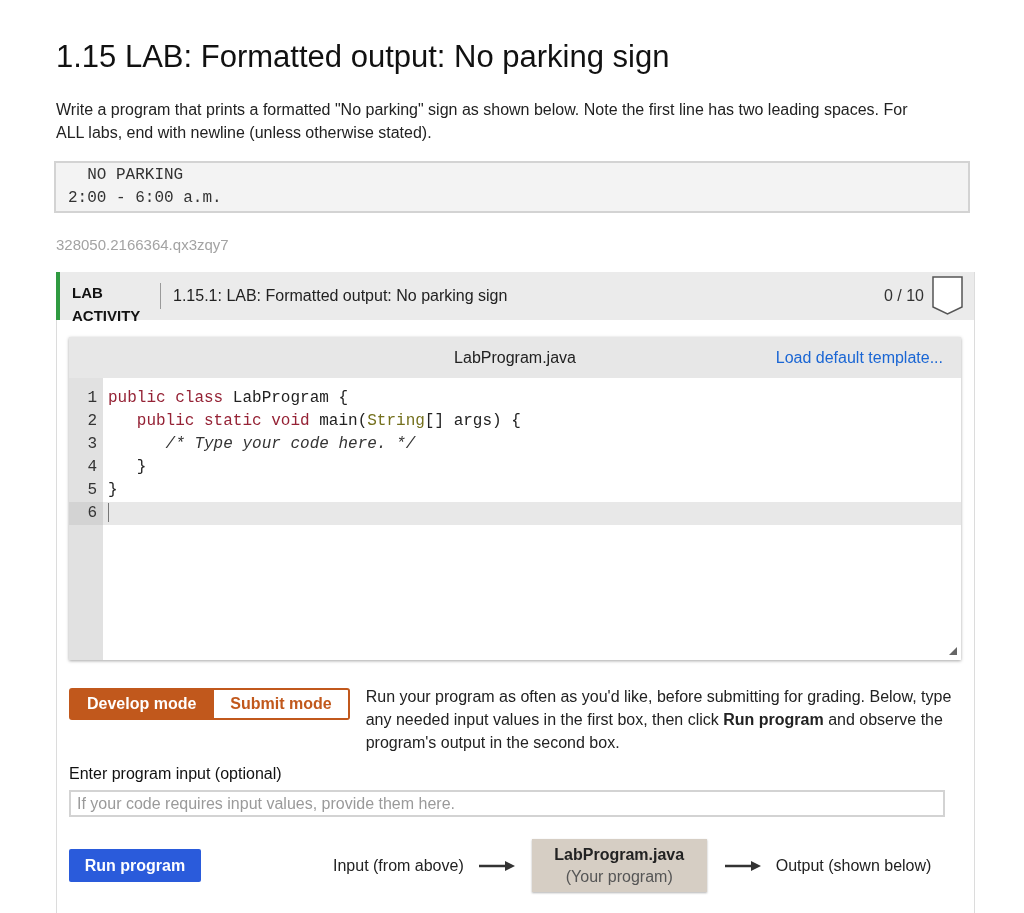  Describe the element at coordinates (282, 704) in the screenshot. I see `mode-tab: Submit mode` at that location.